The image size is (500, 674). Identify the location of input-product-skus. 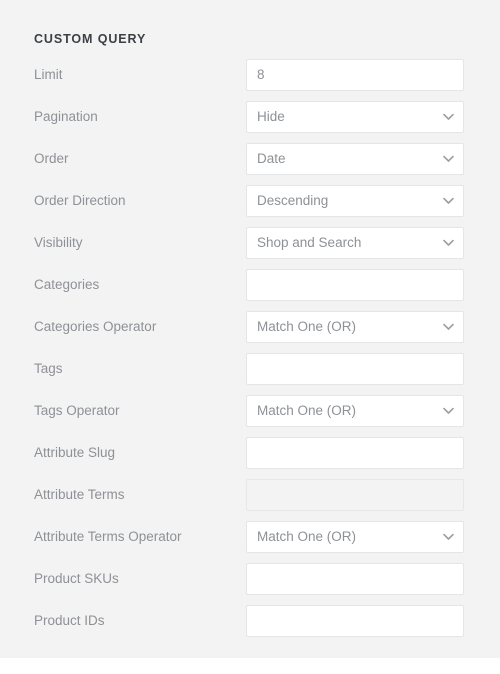
(355, 579).